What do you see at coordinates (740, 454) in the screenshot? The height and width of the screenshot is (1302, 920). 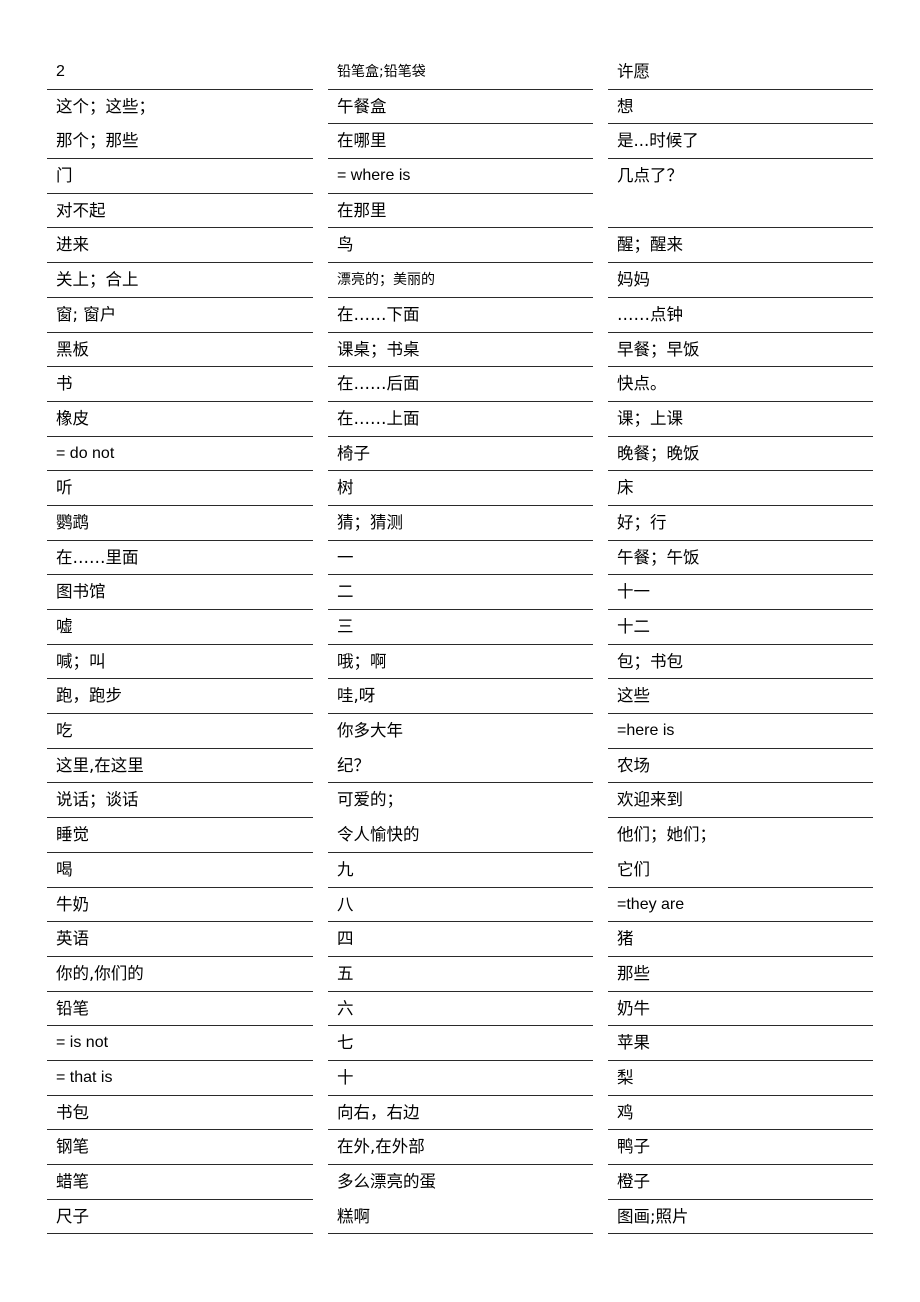 I see `vocab-cell: 晚餐；晚饭` at bounding box center [740, 454].